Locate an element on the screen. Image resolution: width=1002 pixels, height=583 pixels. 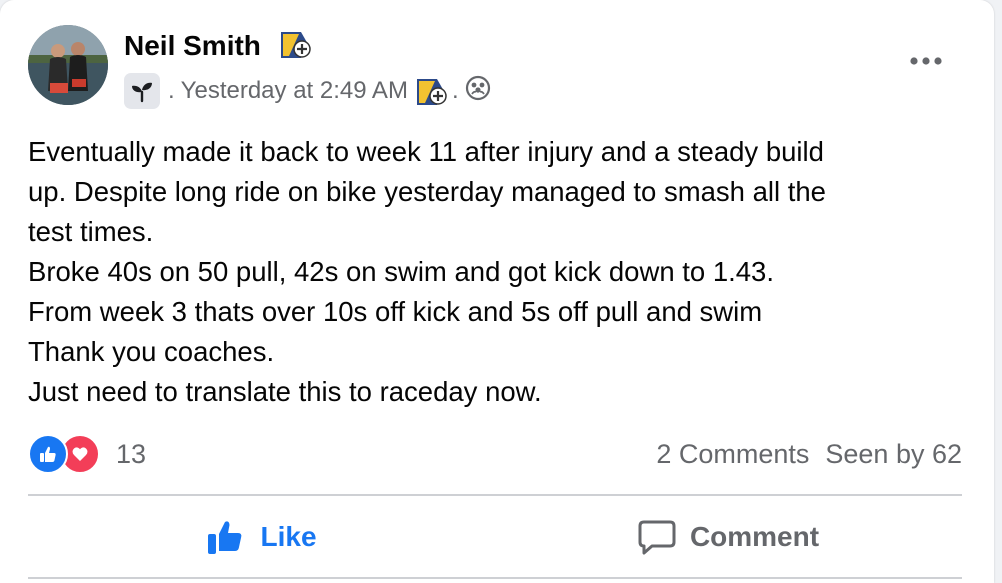
comments-count-link: 2 Comments is located at coordinates (732, 454).